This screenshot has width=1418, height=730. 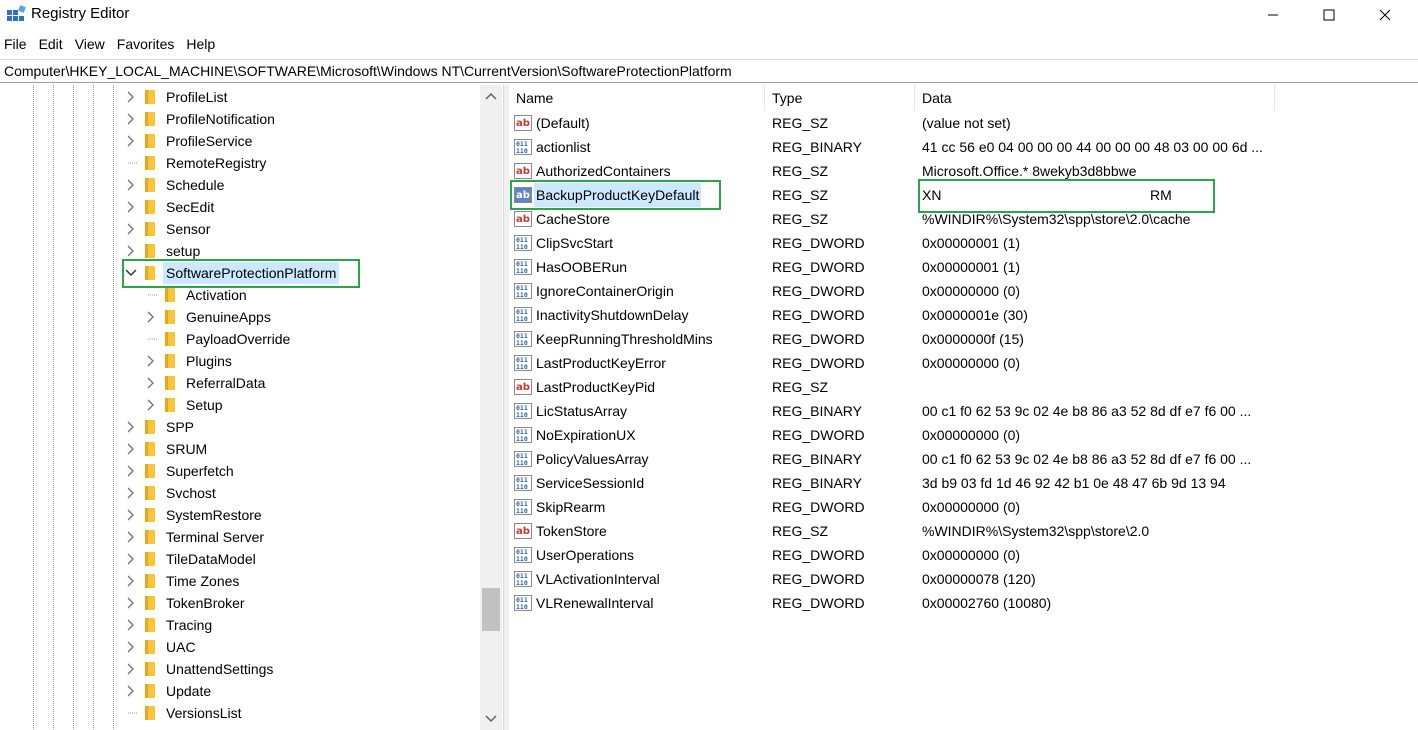 I want to click on tree-item: ProfileService, so click(x=188, y=141).